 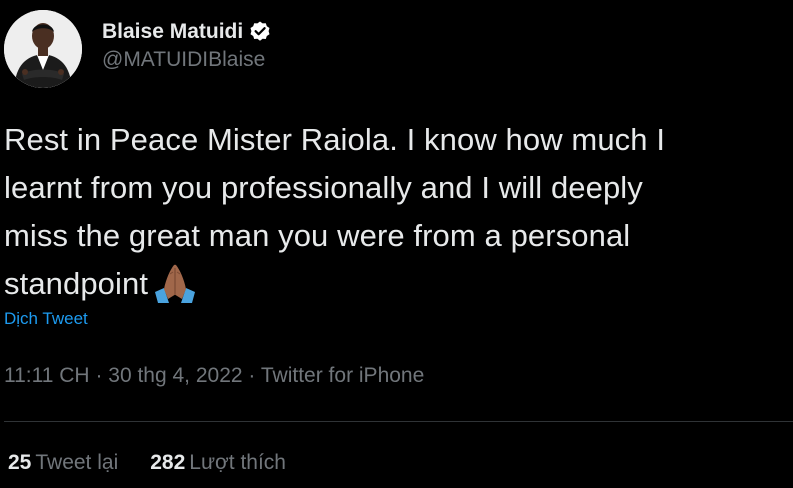 What do you see at coordinates (187, 60) in the screenshot?
I see `user-handle: @MATUIDIBlaise` at bounding box center [187, 60].